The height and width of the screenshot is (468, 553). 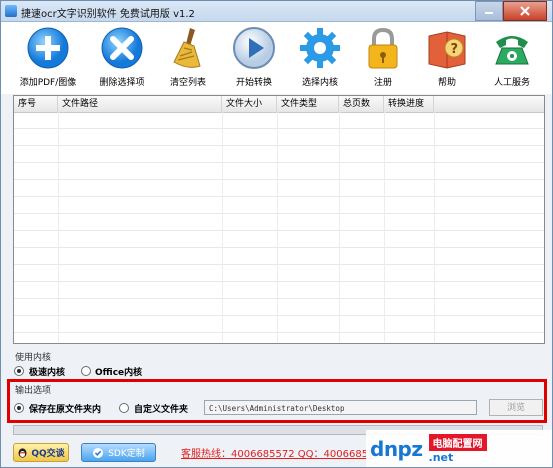 I want to click on manual-service-label: 人工服务, so click(x=511, y=83).